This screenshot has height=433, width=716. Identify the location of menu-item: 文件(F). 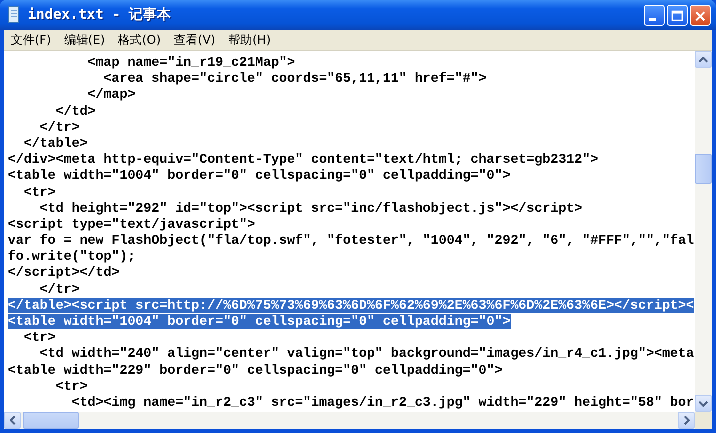
(33, 40).